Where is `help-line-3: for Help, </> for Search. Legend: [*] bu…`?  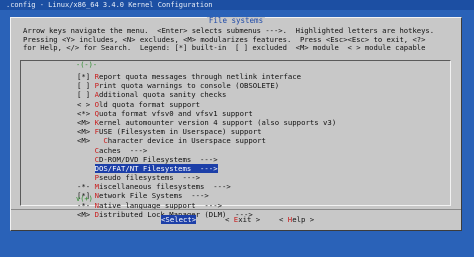 help-line-3: for Help, </> for Search. Legend: [*] bu… is located at coordinates (224, 47).